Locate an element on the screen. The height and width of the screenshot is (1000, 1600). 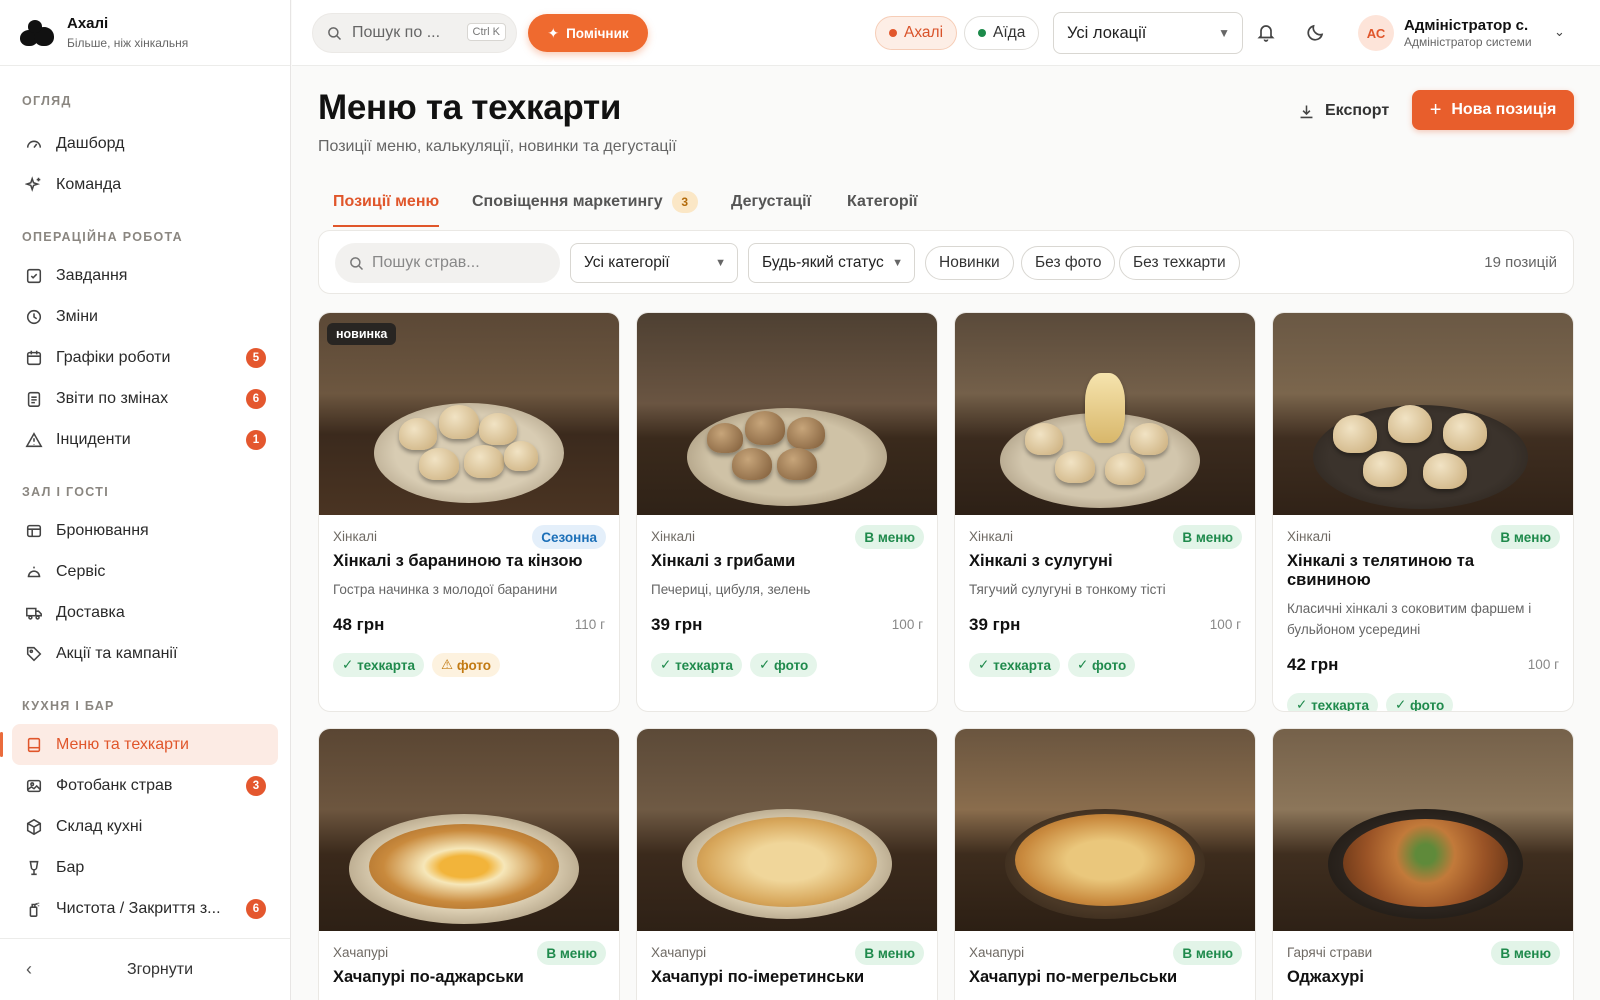
sidebar-item-delivery: Доставка is located at coordinates (145, 612).